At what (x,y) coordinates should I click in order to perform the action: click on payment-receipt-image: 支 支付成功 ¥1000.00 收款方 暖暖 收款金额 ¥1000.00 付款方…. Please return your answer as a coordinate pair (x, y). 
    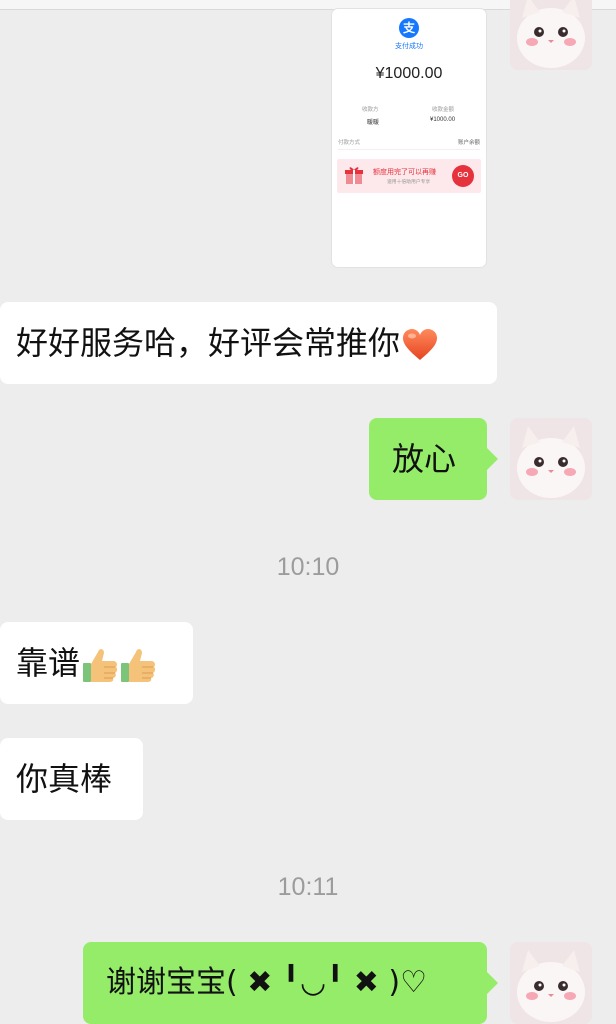
    Looking at the image, I should click on (409, 138).